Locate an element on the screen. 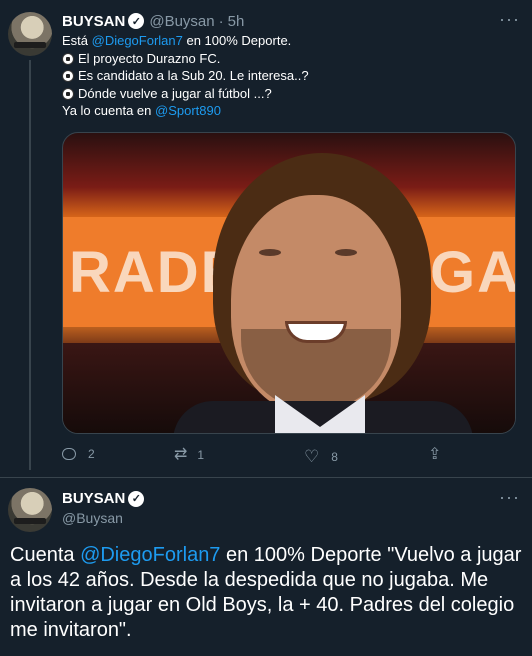  text-segment: El proyecto Durazno FC. is located at coordinates (149, 58).